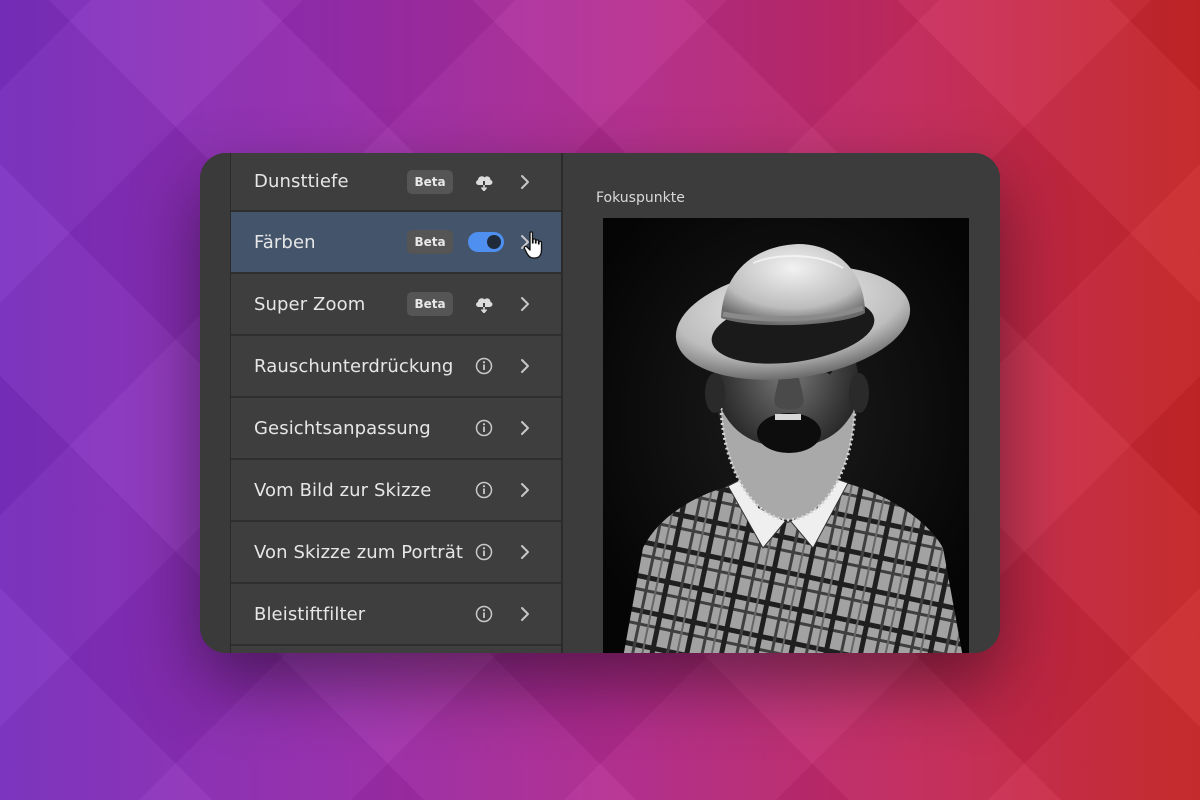  I want to click on left-gutter, so click(215, 403).